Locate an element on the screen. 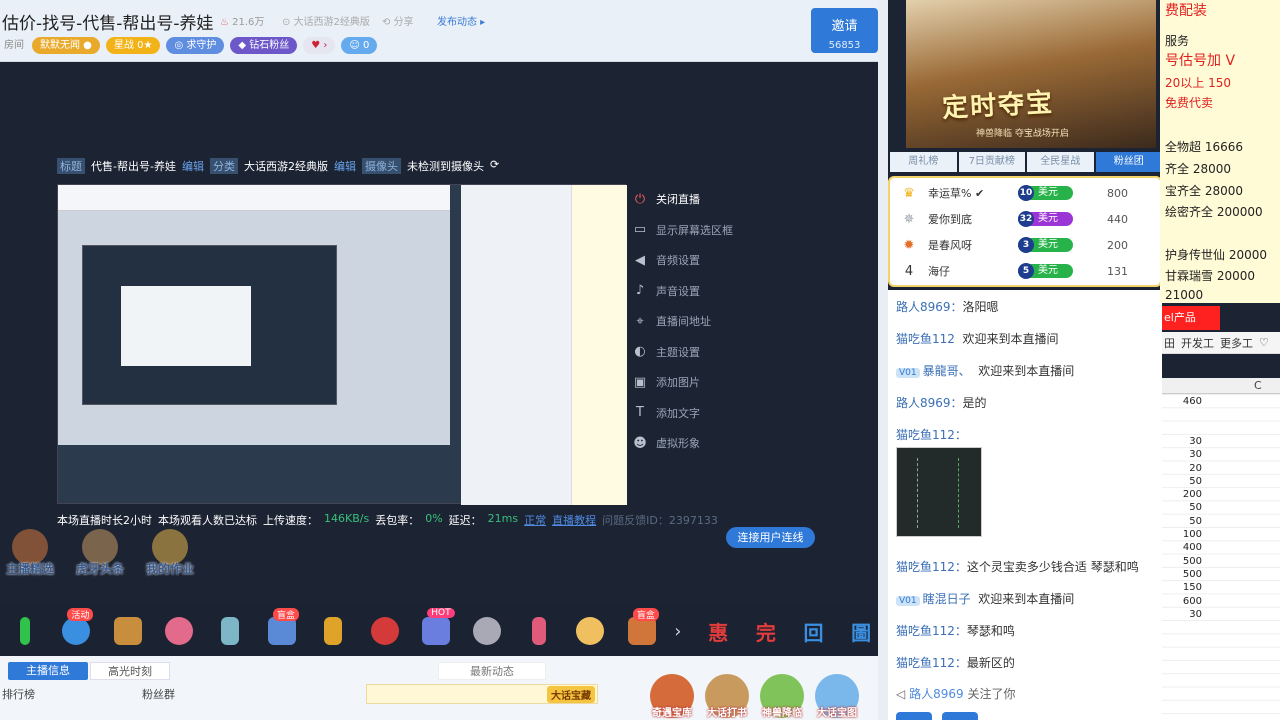 The width and height of the screenshot is (1280, 720). column-c-header: C is located at coordinates (1258, 385).